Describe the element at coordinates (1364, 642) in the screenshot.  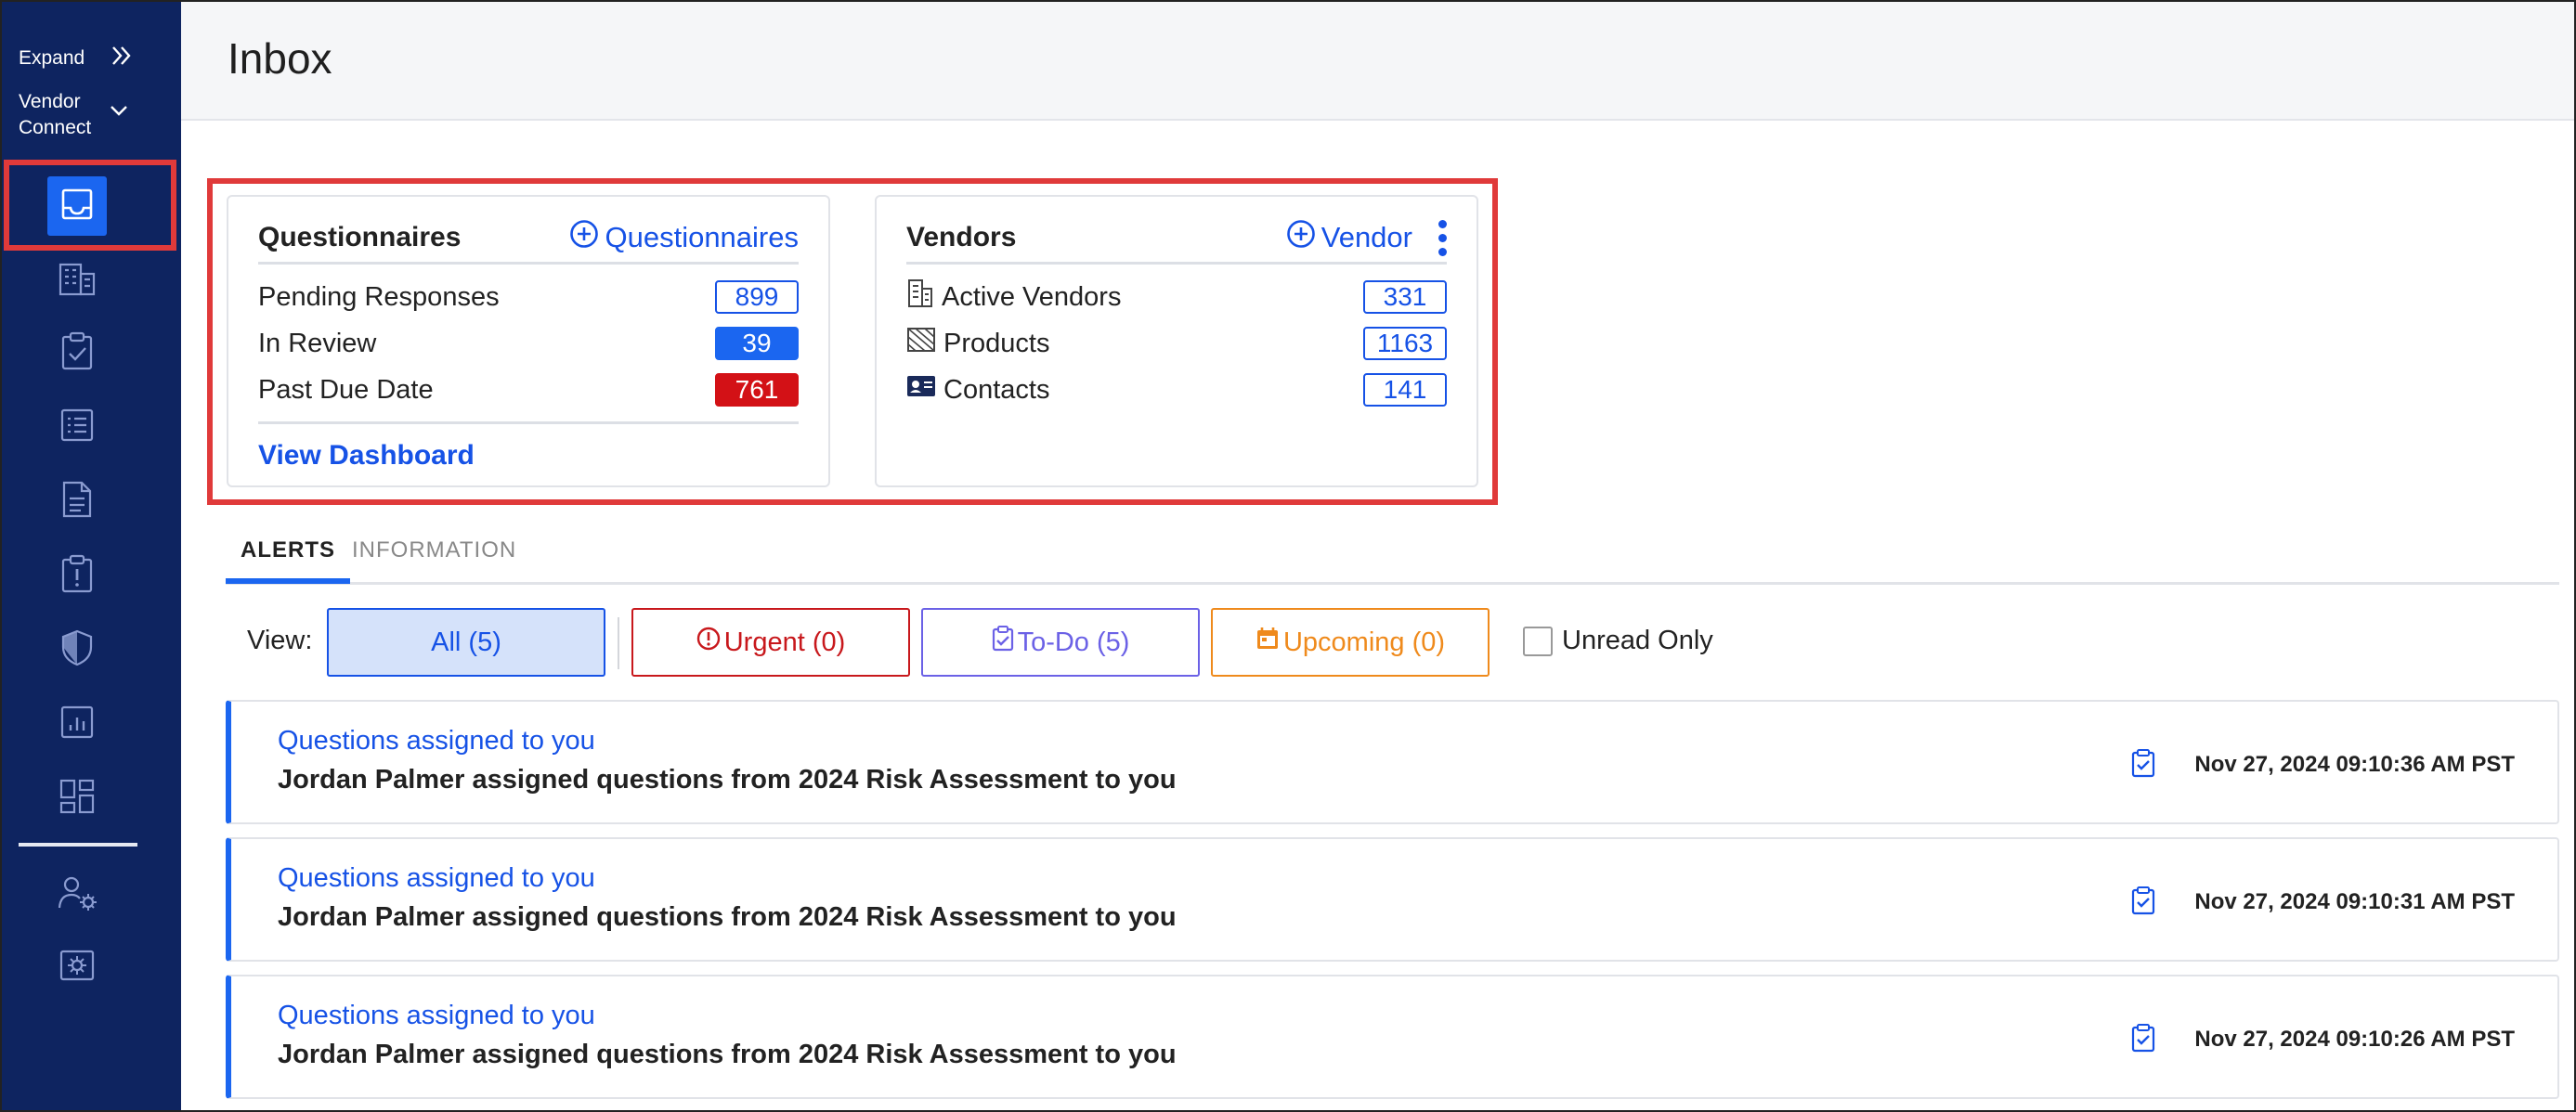
I see `filter-upcoming-label: Upcoming (0)` at that location.